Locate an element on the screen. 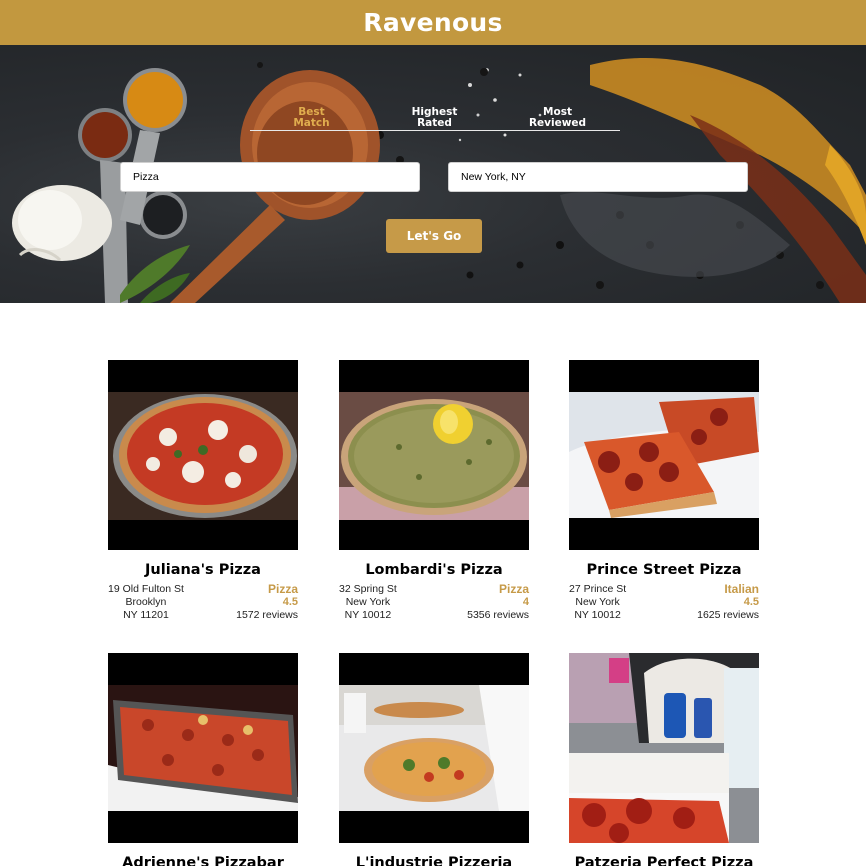 Image resolution: width=866 pixels, height=866 pixels. margherita-pizza-image is located at coordinates (203, 456).